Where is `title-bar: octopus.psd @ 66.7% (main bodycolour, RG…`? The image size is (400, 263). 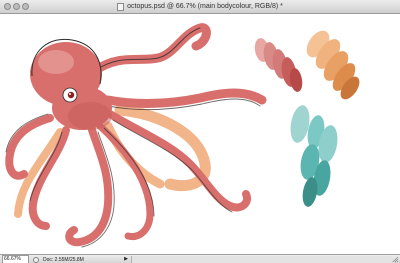 title-bar: octopus.psd @ 66.7% (main bodycolour, RG… is located at coordinates (200, 7).